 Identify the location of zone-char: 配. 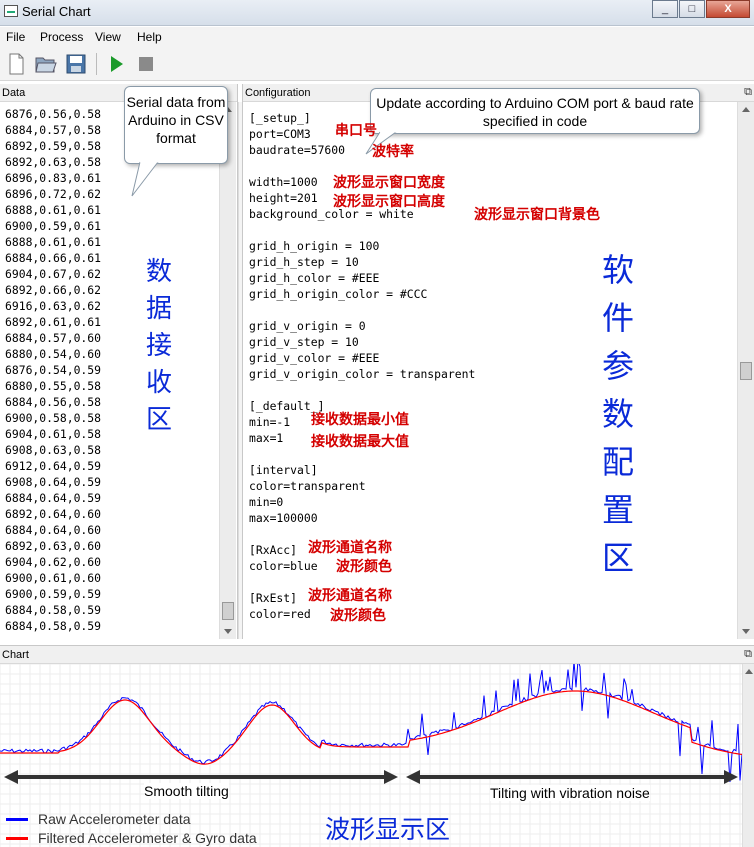
(618, 462).